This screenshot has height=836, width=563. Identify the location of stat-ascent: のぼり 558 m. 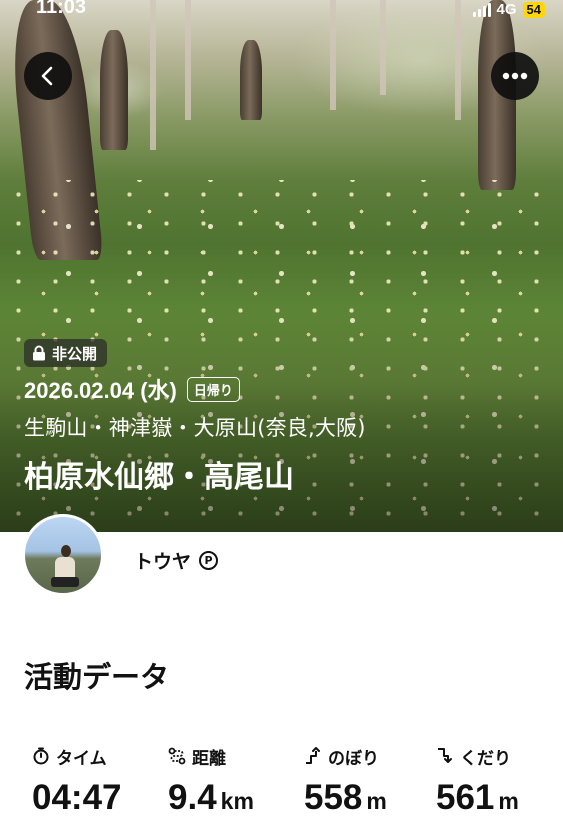
(371, 779).